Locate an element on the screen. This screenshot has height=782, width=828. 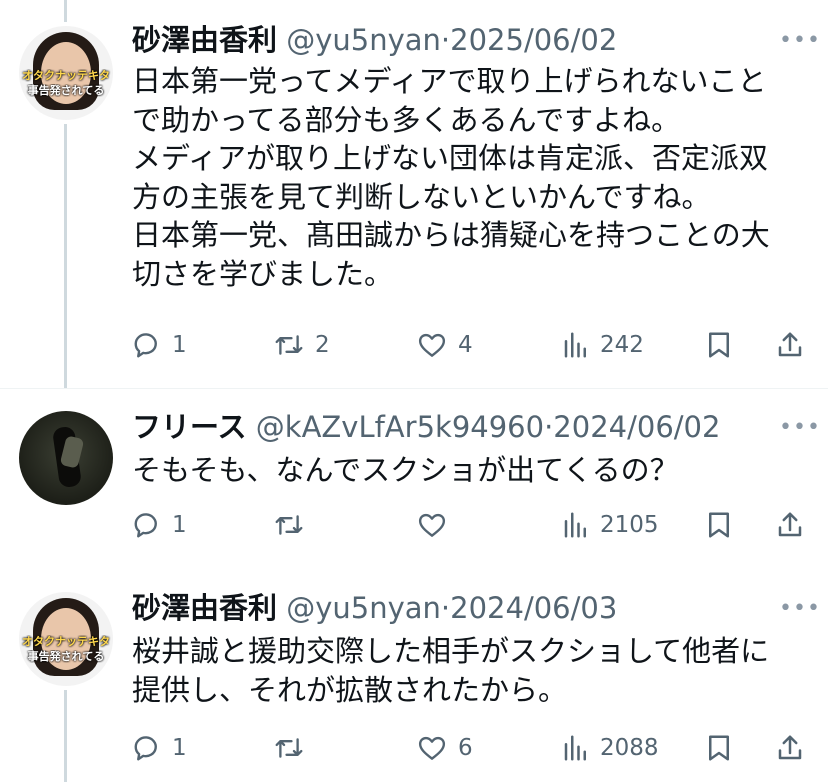
view-count: 242 is located at coordinates (622, 345).